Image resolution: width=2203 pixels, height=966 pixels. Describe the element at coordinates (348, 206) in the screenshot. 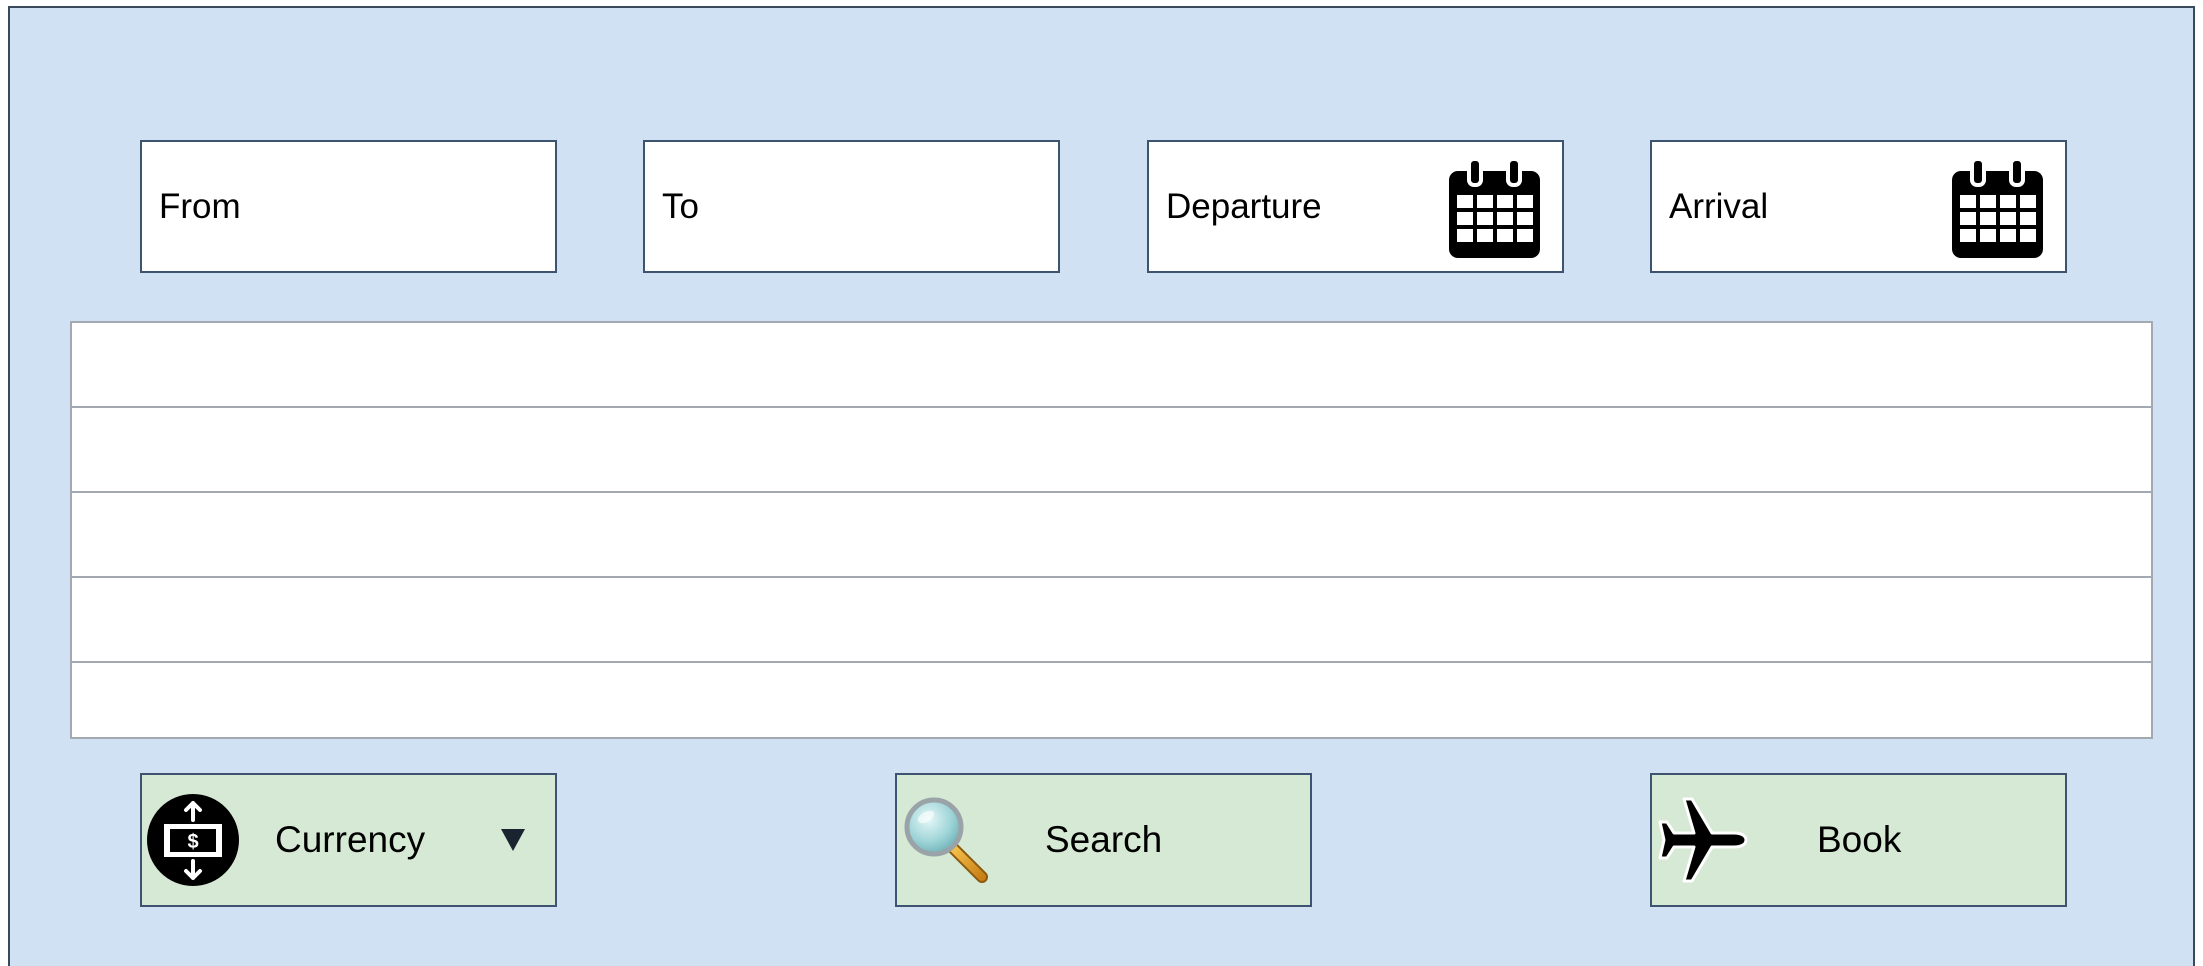

I see `from-field: From` at that location.